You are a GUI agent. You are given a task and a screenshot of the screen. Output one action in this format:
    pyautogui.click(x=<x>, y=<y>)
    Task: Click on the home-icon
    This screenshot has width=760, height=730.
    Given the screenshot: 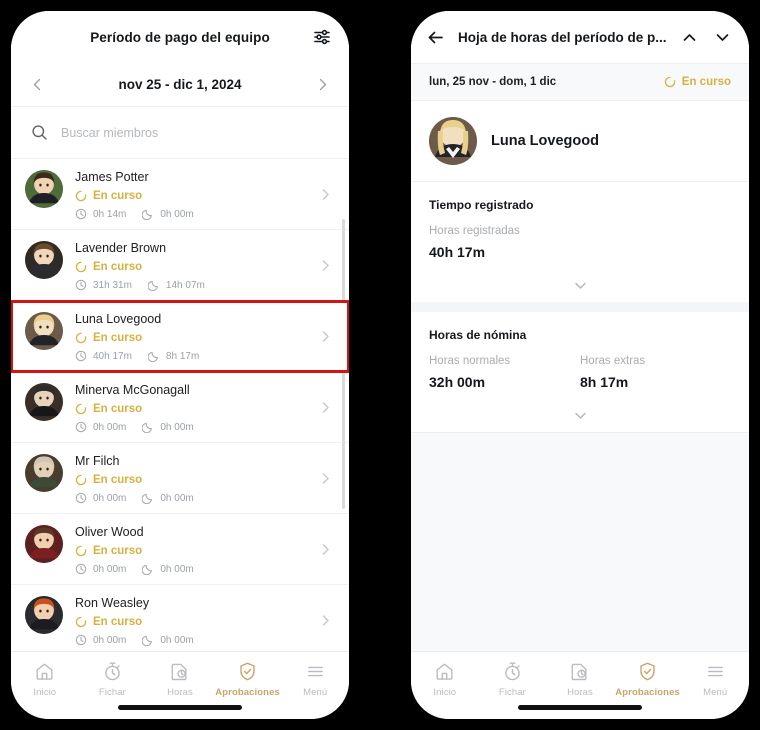 What is the action you would take?
    pyautogui.click(x=44, y=671)
    